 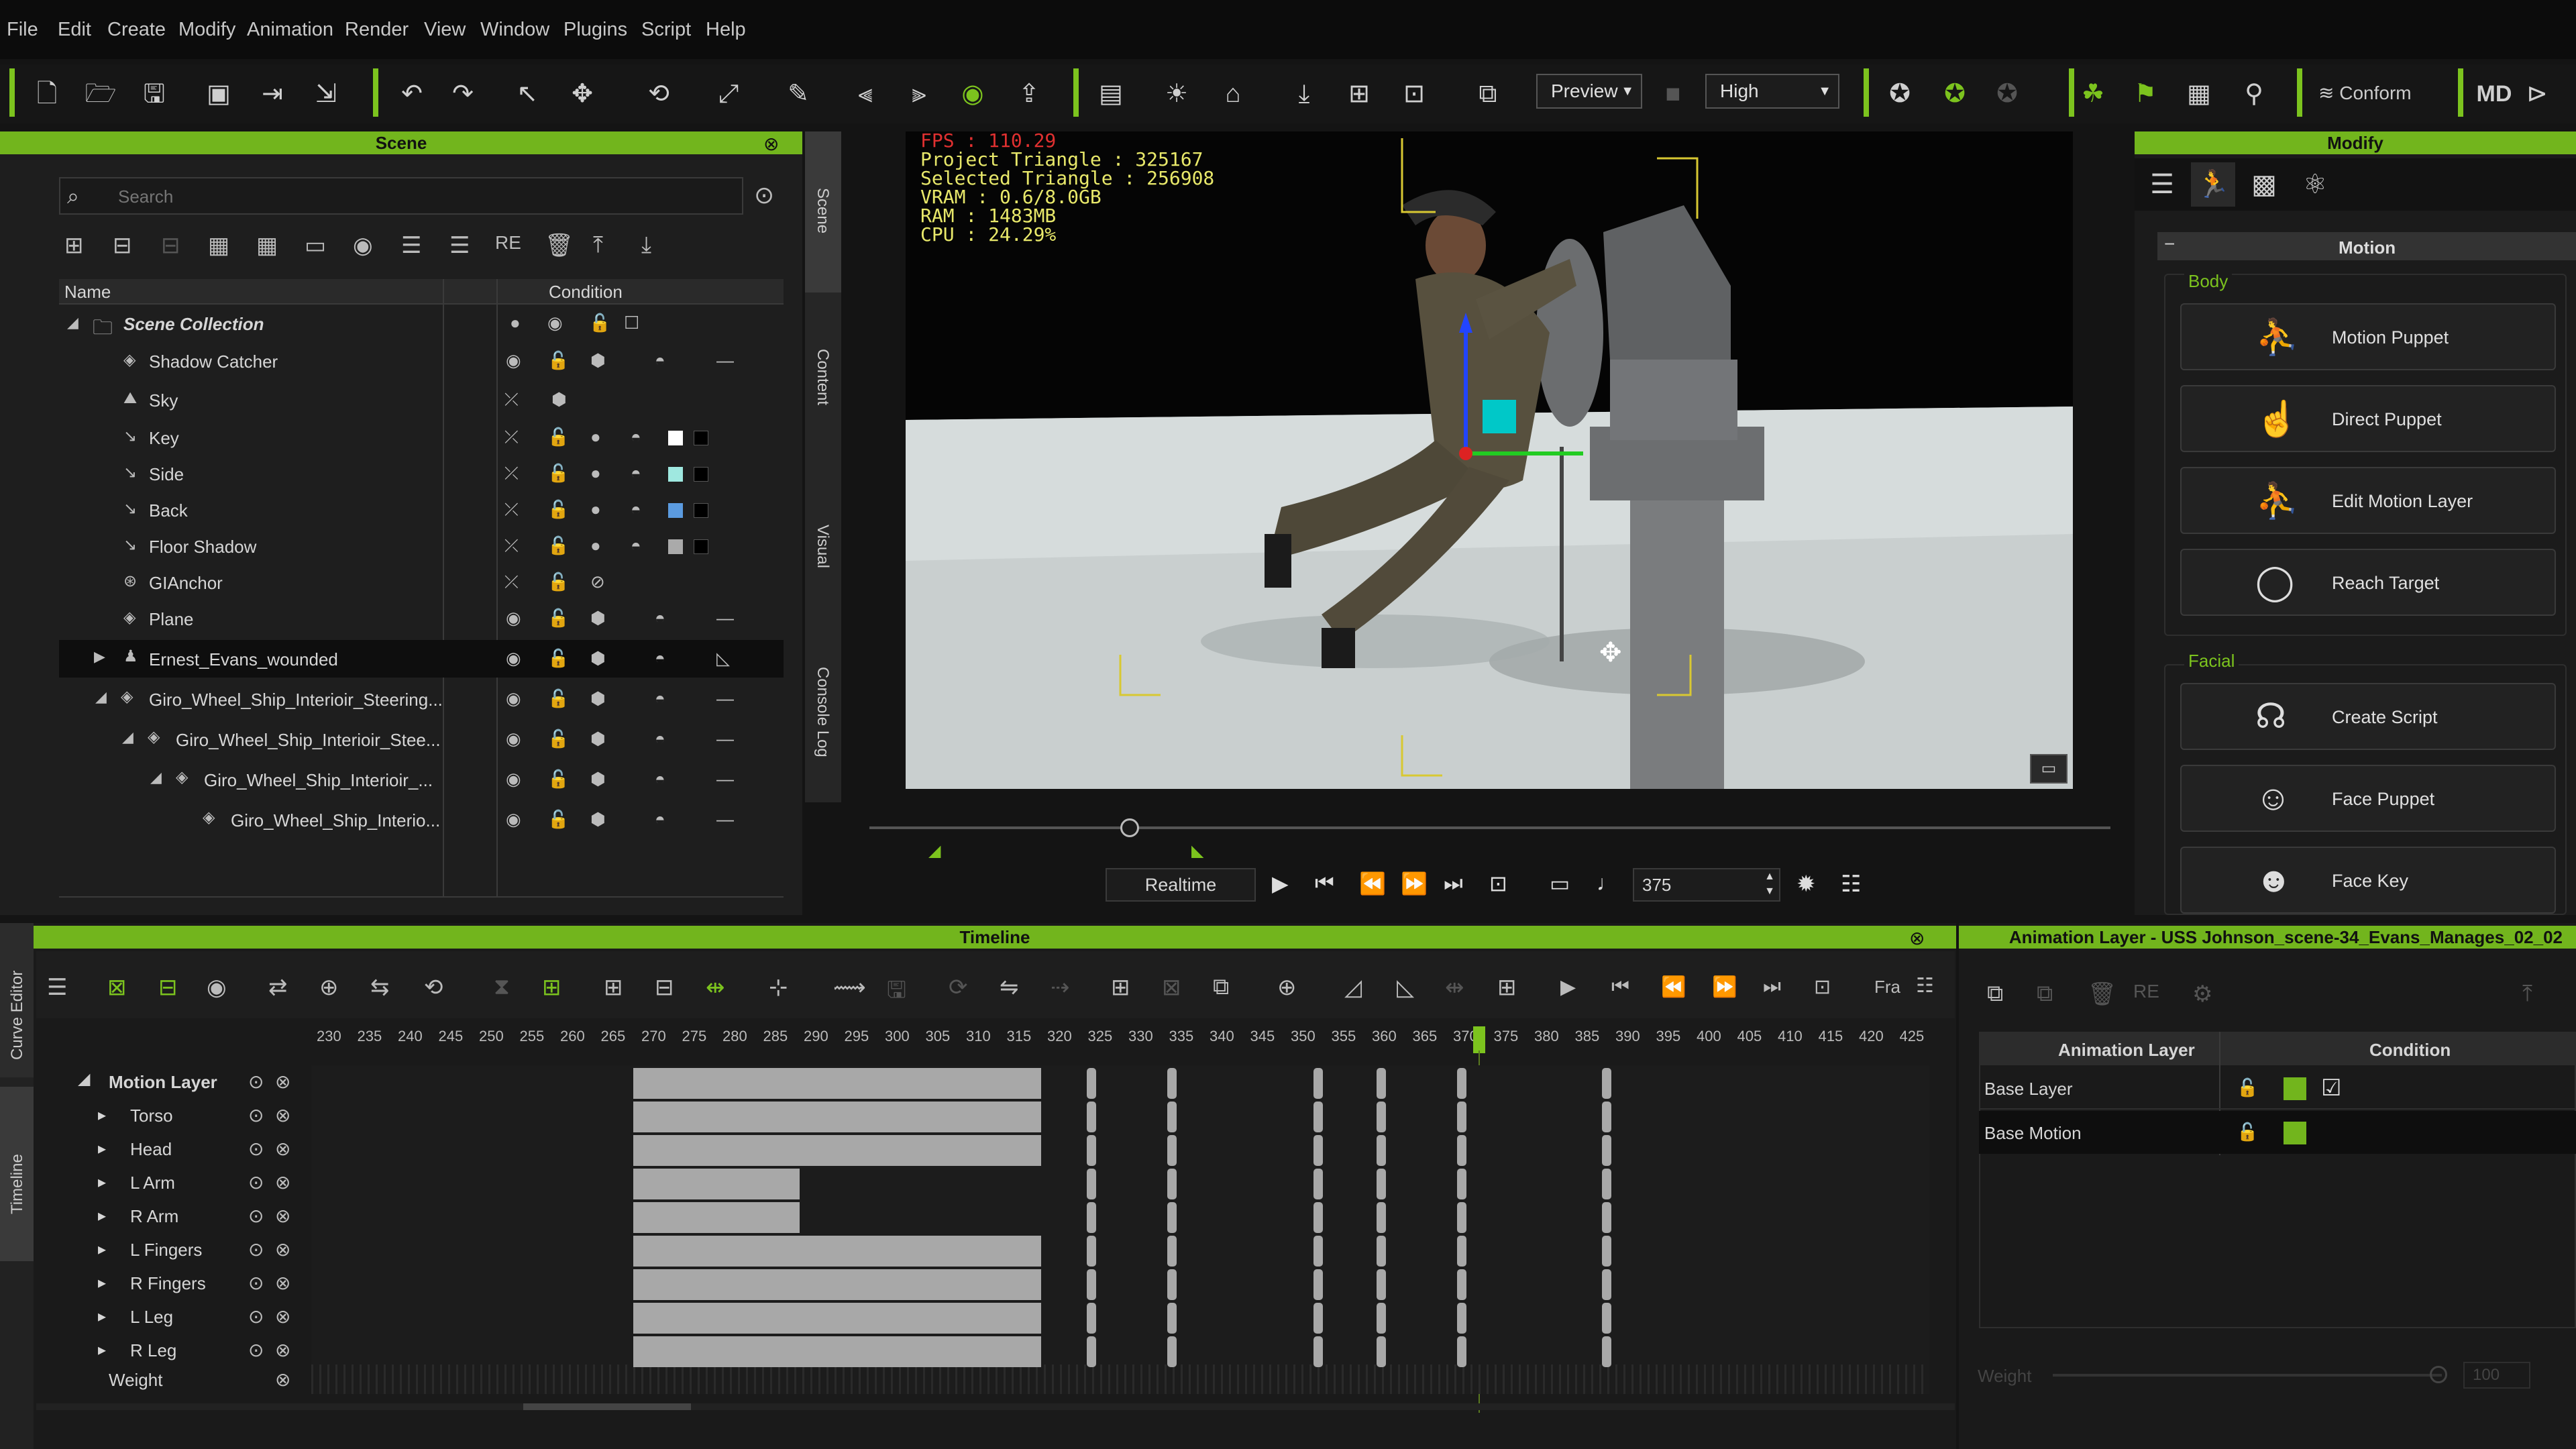 What do you see at coordinates (1498, 883) in the screenshot?
I see `loop-icon: ⊡` at bounding box center [1498, 883].